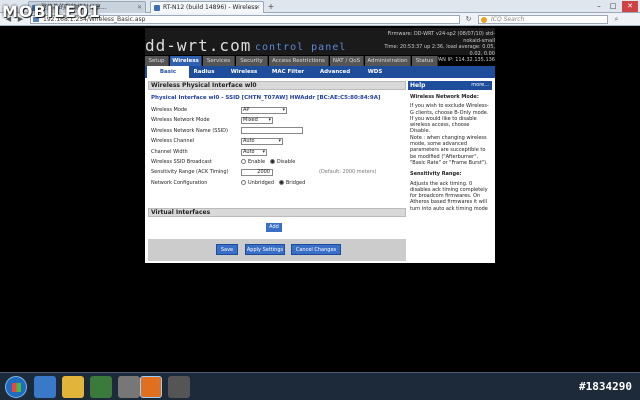  Describe the element at coordinates (605, 386) in the screenshot. I see `watermark-id: #1834290` at that location.